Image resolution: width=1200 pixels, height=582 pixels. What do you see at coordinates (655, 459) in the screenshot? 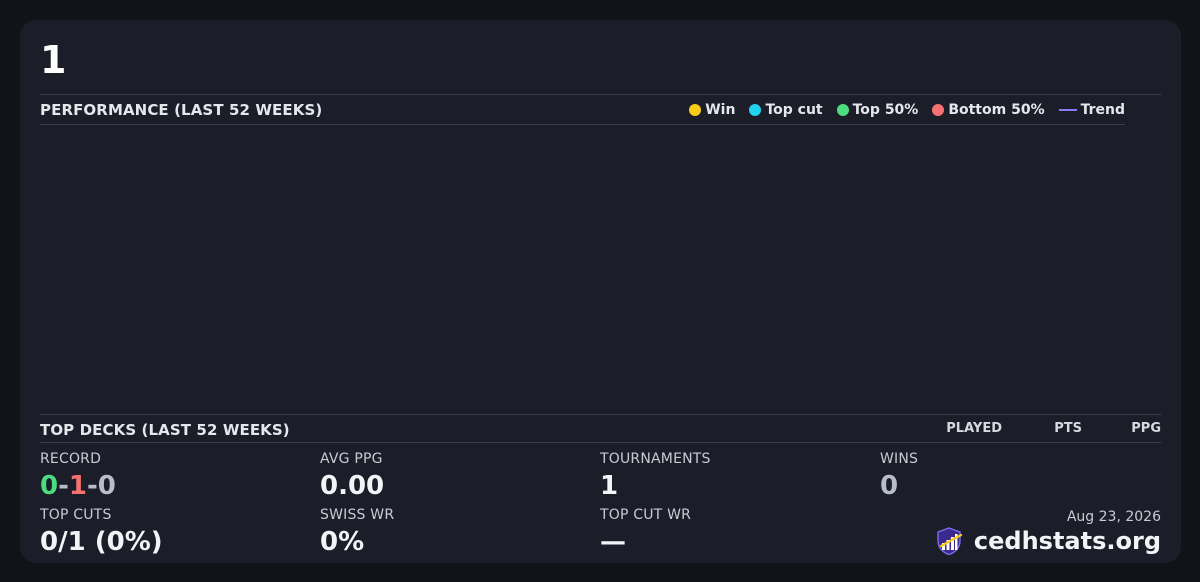
I see `stat-label: TOURNAMENTS` at bounding box center [655, 459].